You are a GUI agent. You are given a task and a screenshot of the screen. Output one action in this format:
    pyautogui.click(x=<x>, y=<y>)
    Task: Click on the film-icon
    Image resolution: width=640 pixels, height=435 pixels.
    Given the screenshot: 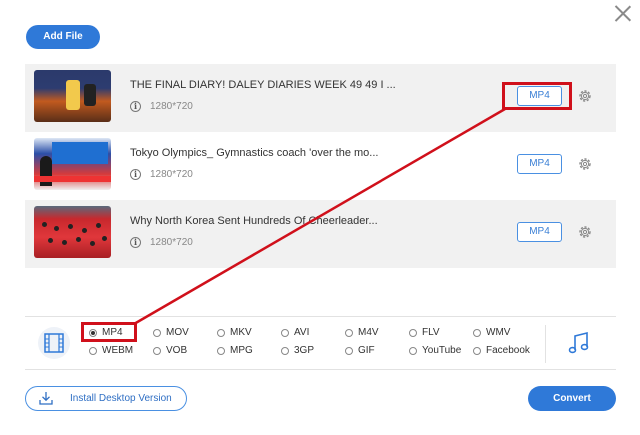 What is the action you would take?
    pyautogui.click(x=54, y=343)
    